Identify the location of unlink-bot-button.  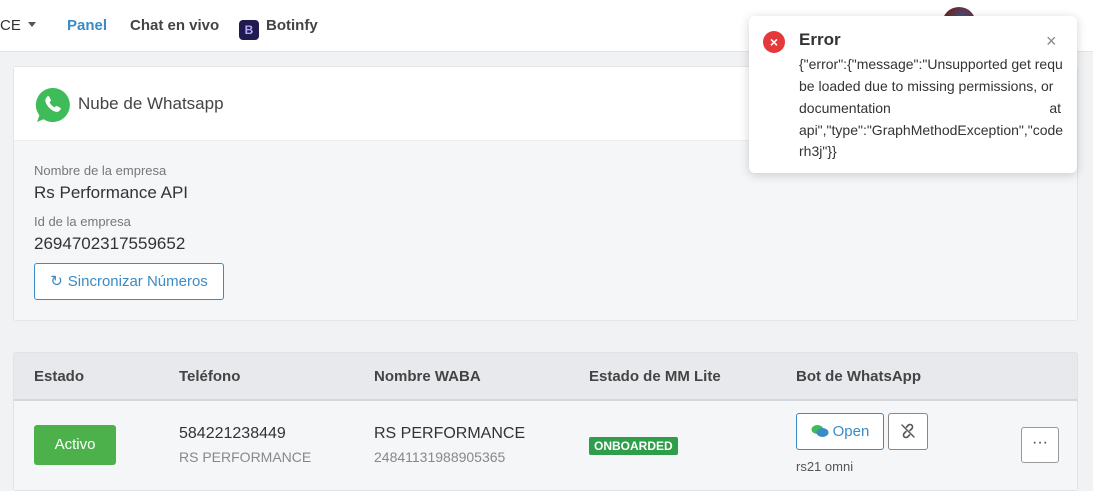
(908, 431).